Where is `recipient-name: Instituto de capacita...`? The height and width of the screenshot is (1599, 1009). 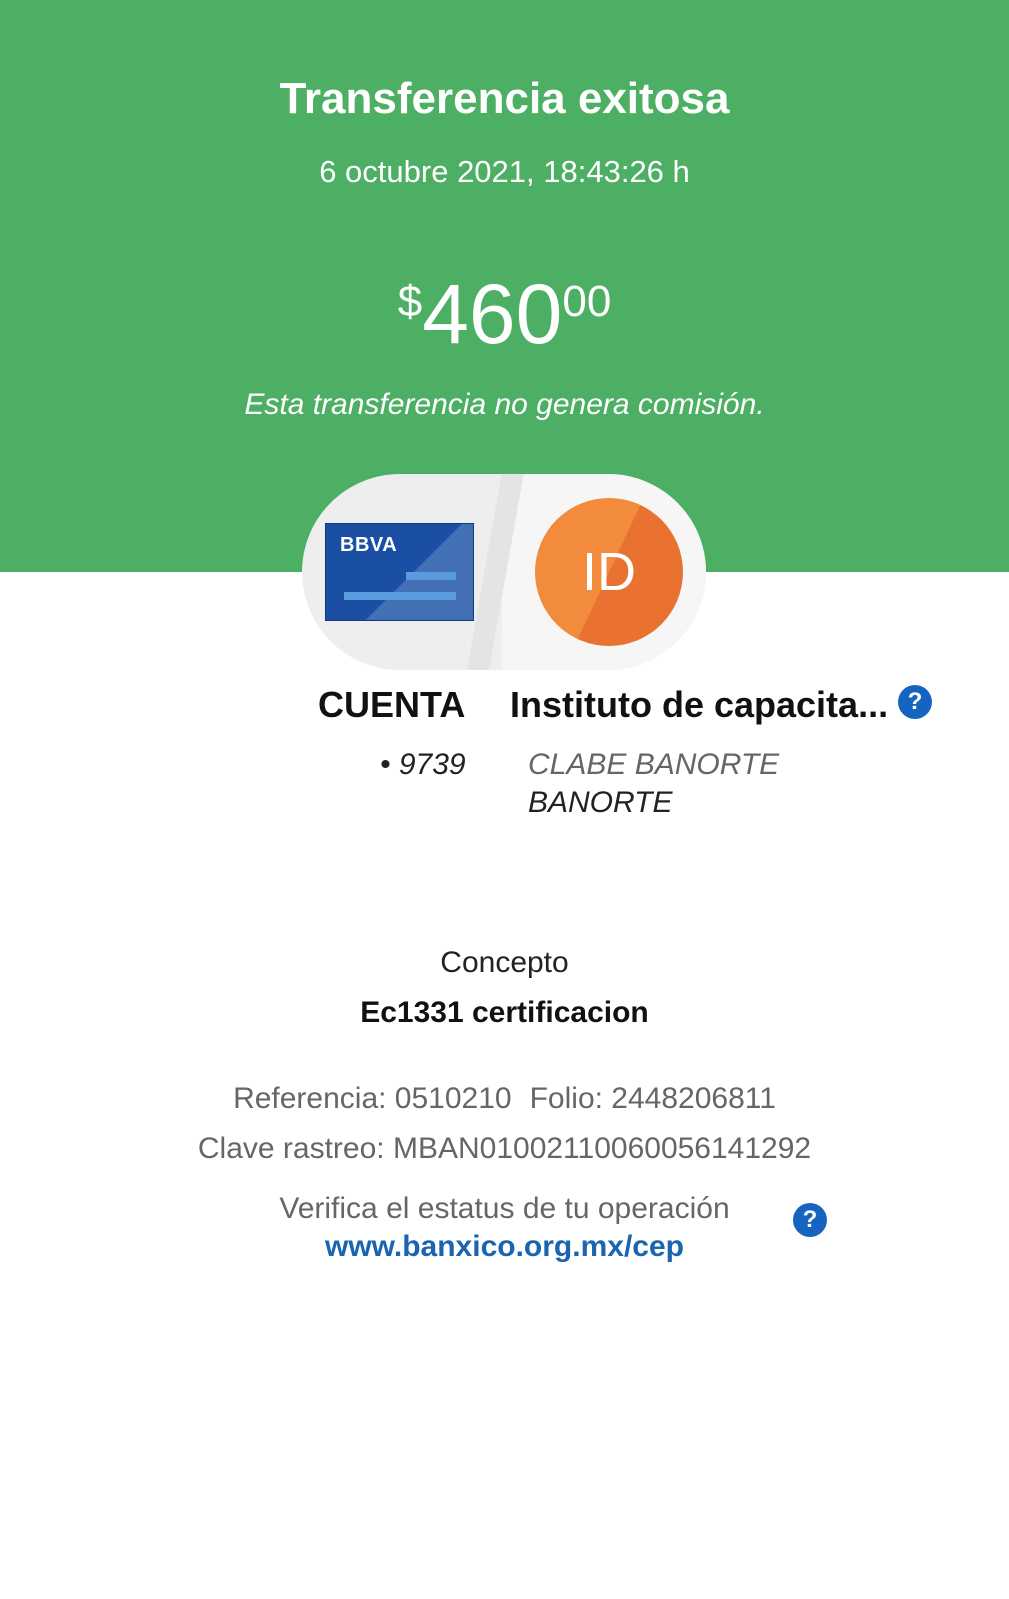
recipient-name: Instituto de capacita... is located at coordinates (699, 704).